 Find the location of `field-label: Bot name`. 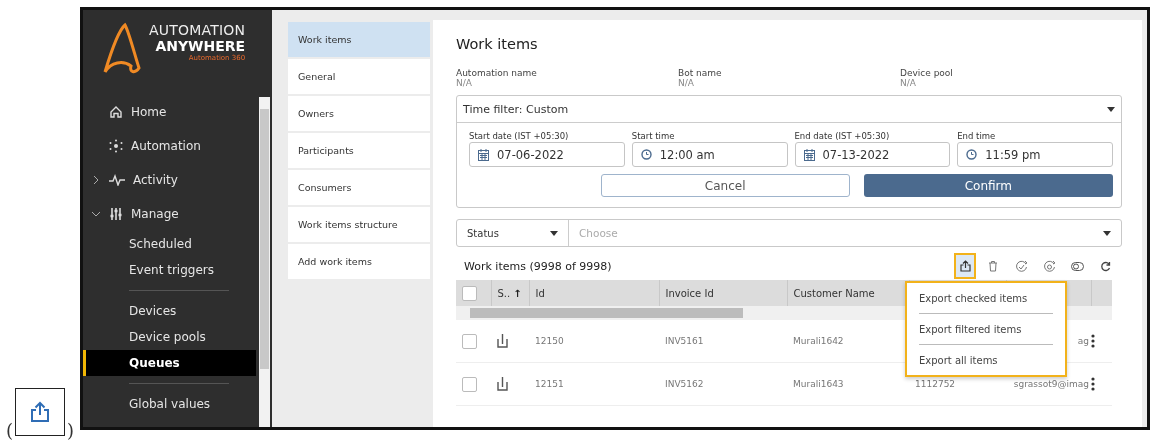

field-label: Bot name is located at coordinates (700, 73).